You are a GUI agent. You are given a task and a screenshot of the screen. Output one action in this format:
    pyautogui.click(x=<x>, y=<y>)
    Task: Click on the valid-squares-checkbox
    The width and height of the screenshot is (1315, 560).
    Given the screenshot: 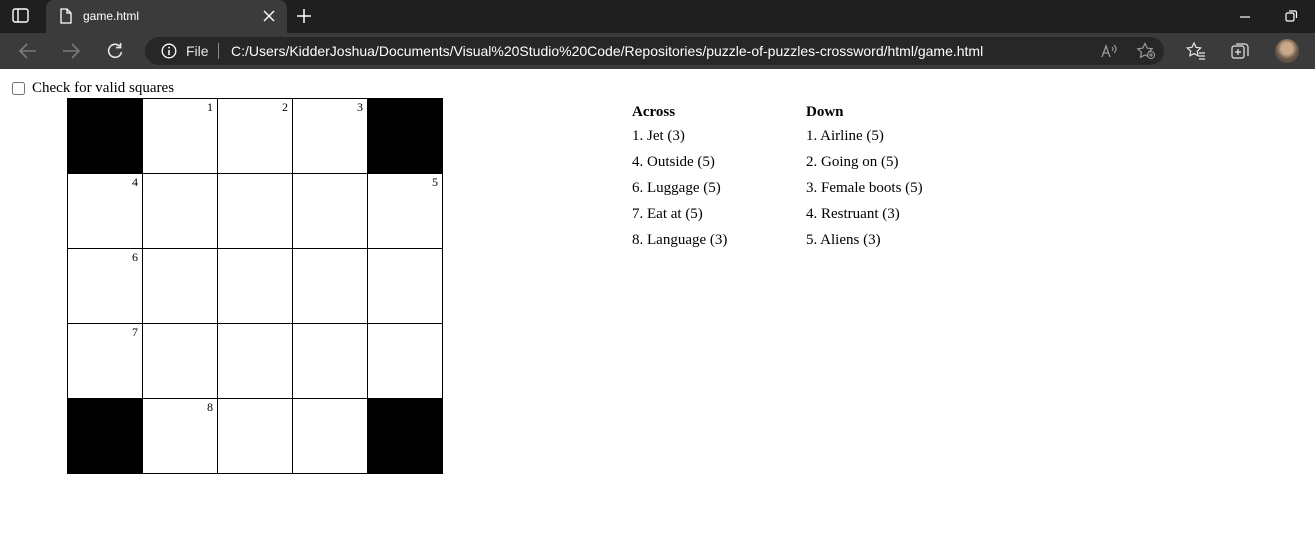 What is the action you would take?
    pyautogui.click(x=18, y=88)
    